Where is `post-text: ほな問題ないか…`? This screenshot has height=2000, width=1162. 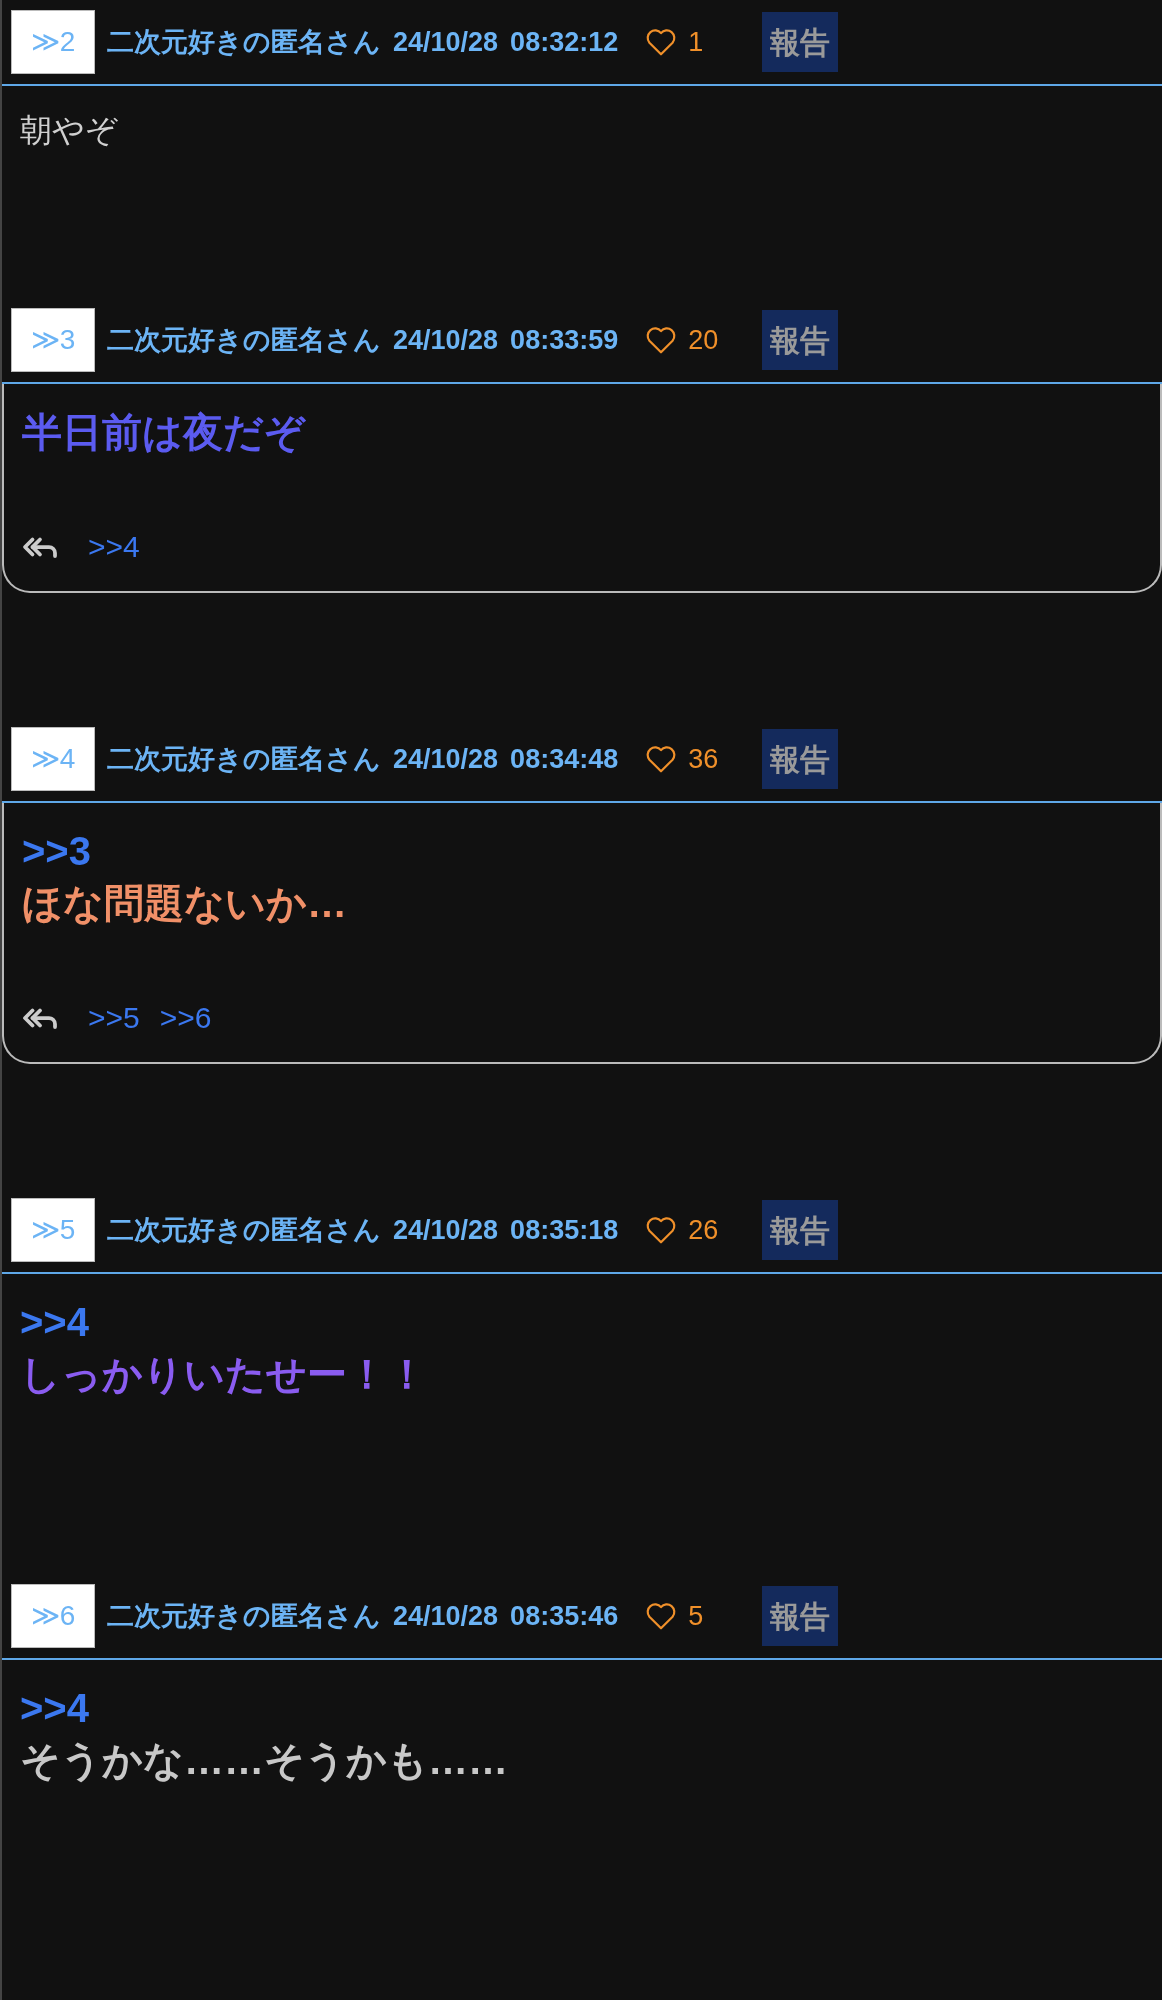
post-text: ほな問題ないか… is located at coordinates (185, 903).